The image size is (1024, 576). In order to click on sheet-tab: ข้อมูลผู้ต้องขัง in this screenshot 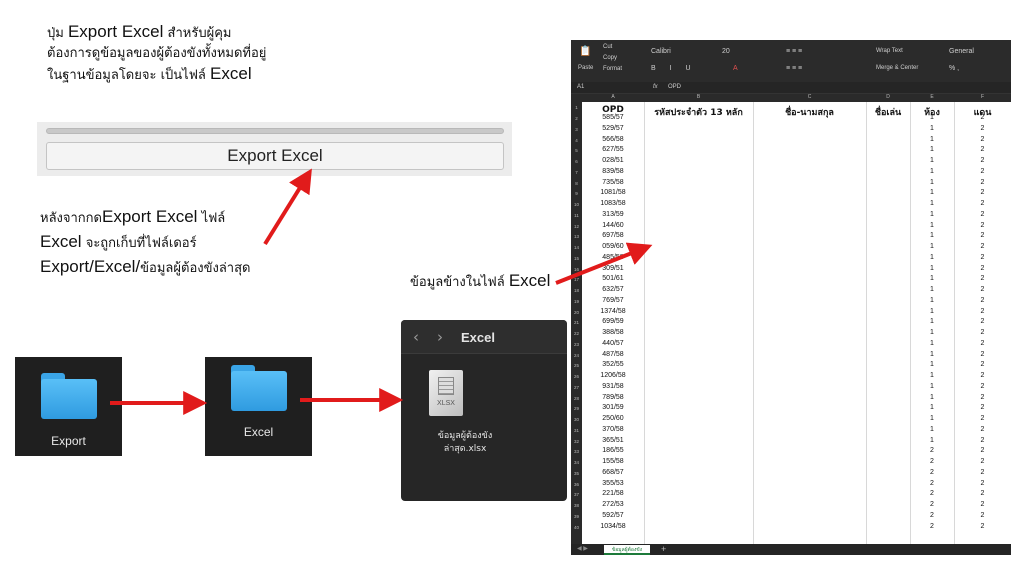, I will do `click(627, 550)`.